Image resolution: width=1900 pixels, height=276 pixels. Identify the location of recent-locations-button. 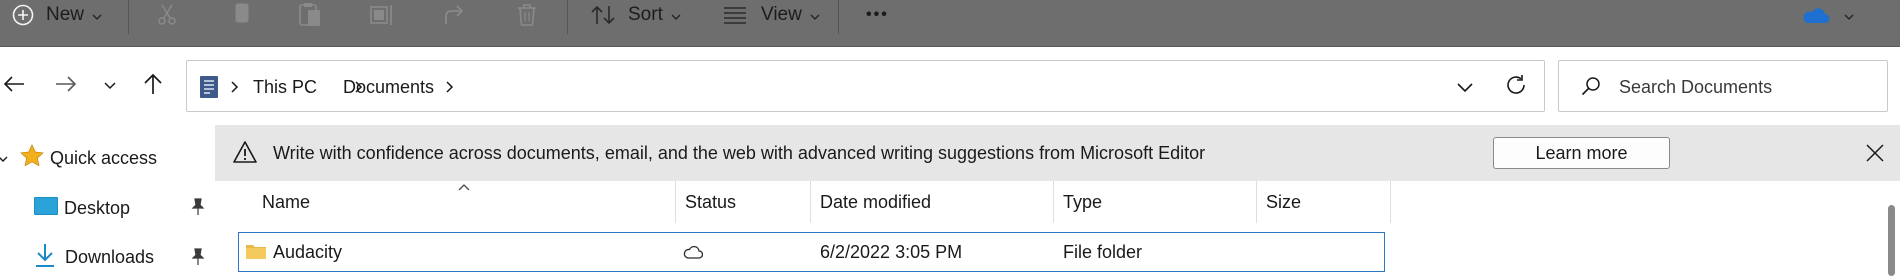
(110, 86).